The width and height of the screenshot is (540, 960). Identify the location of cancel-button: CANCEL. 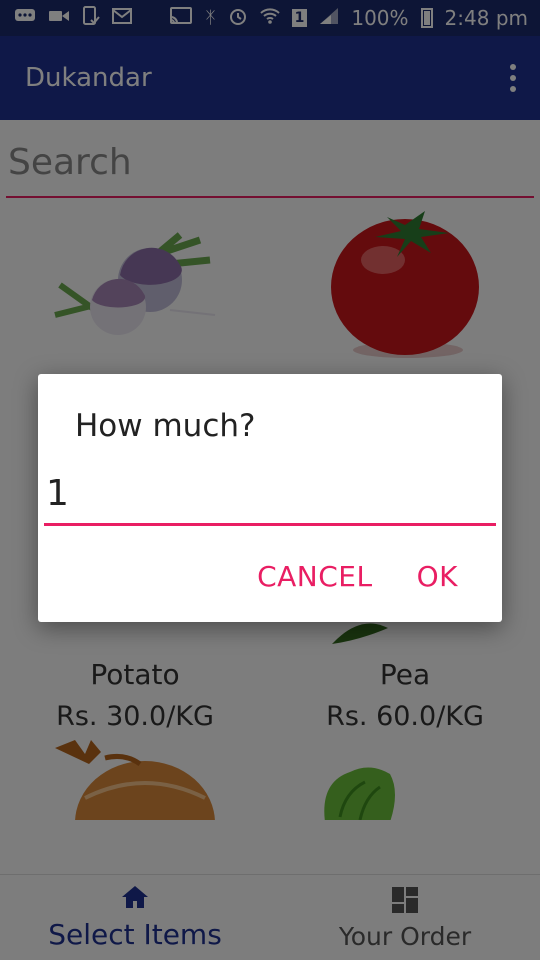
(315, 576).